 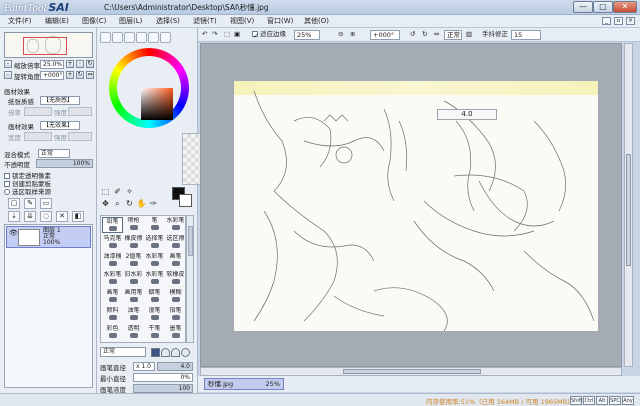 I want to click on brush-tool-1: 喷枪, so click(x=133, y=225).